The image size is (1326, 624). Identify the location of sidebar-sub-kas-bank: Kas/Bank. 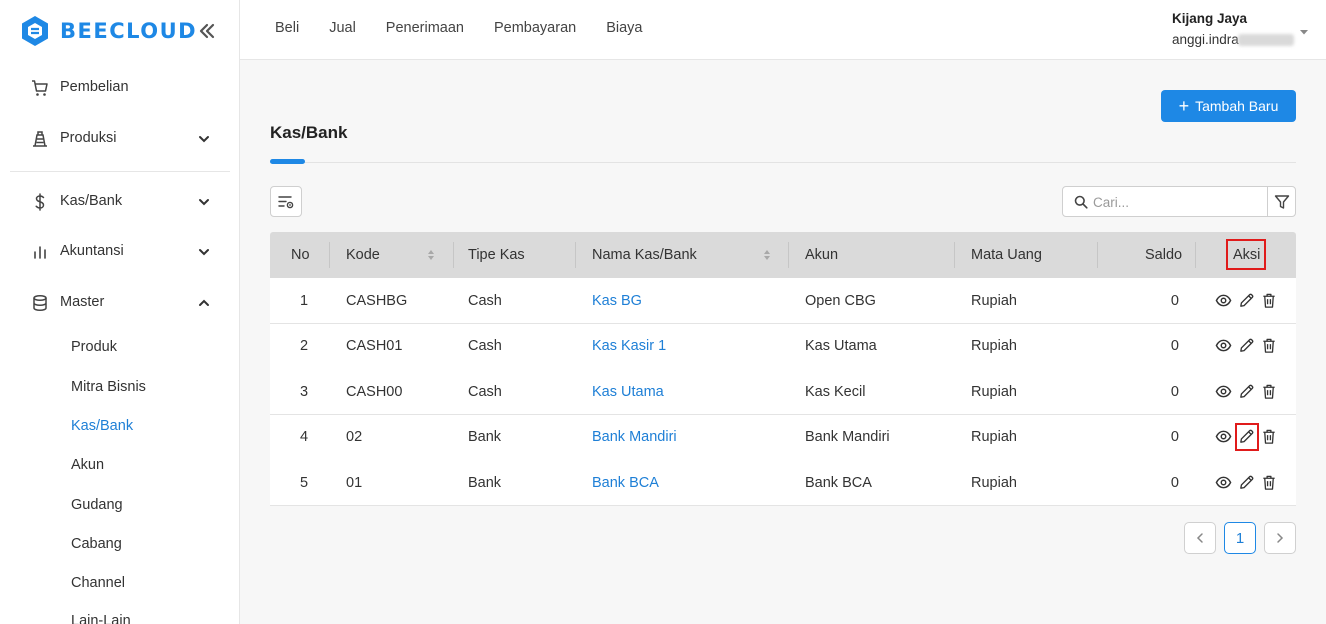
(102, 426).